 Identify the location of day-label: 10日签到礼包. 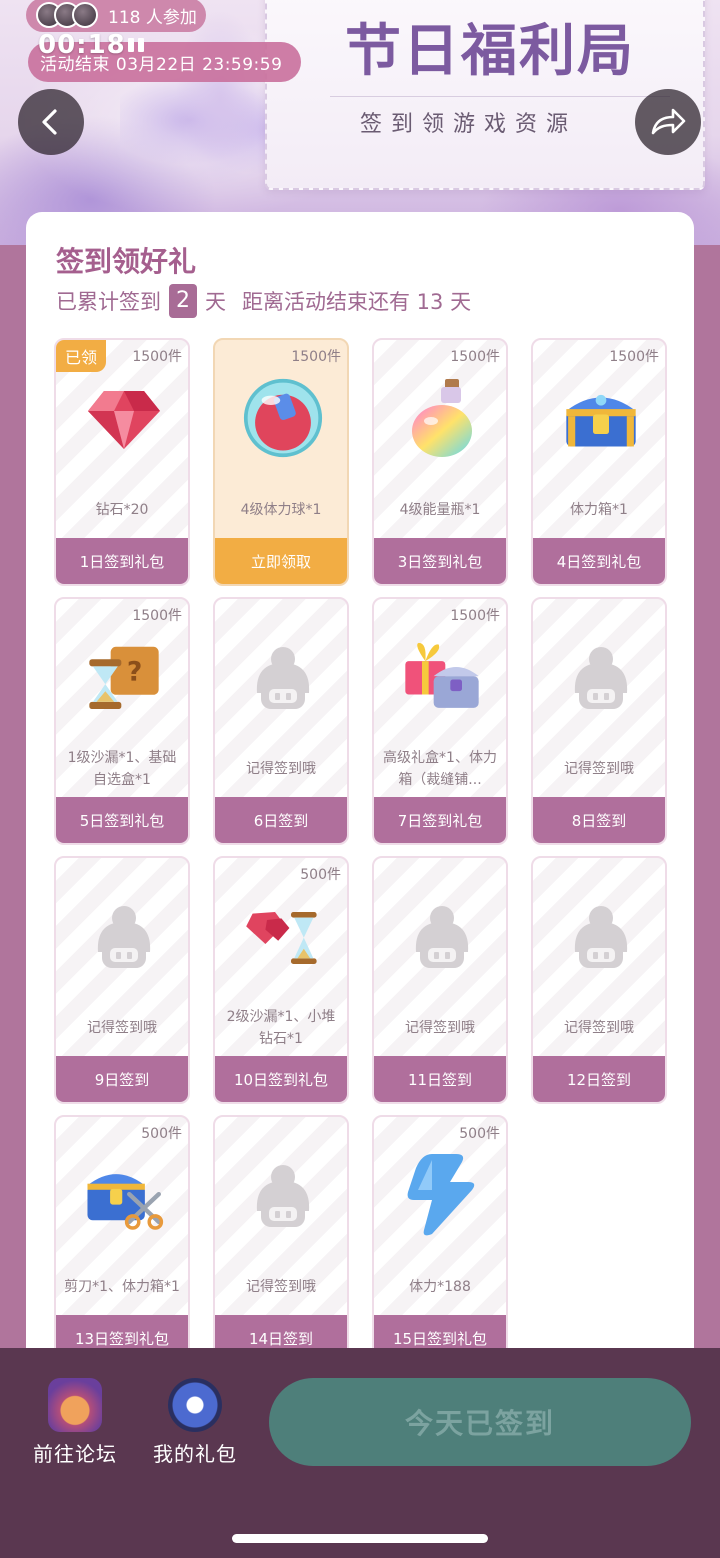
(281, 1079).